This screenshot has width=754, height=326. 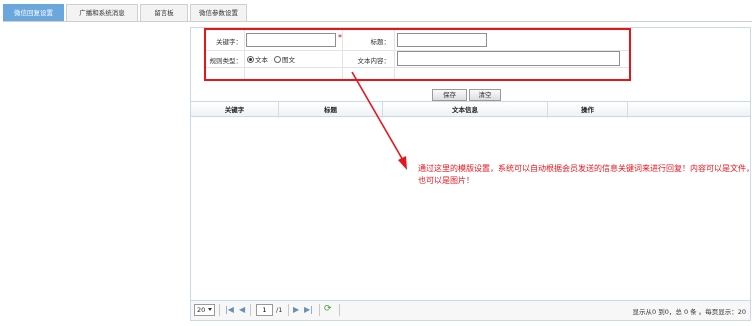 I want to click on current-page-input, so click(x=264, y=310).